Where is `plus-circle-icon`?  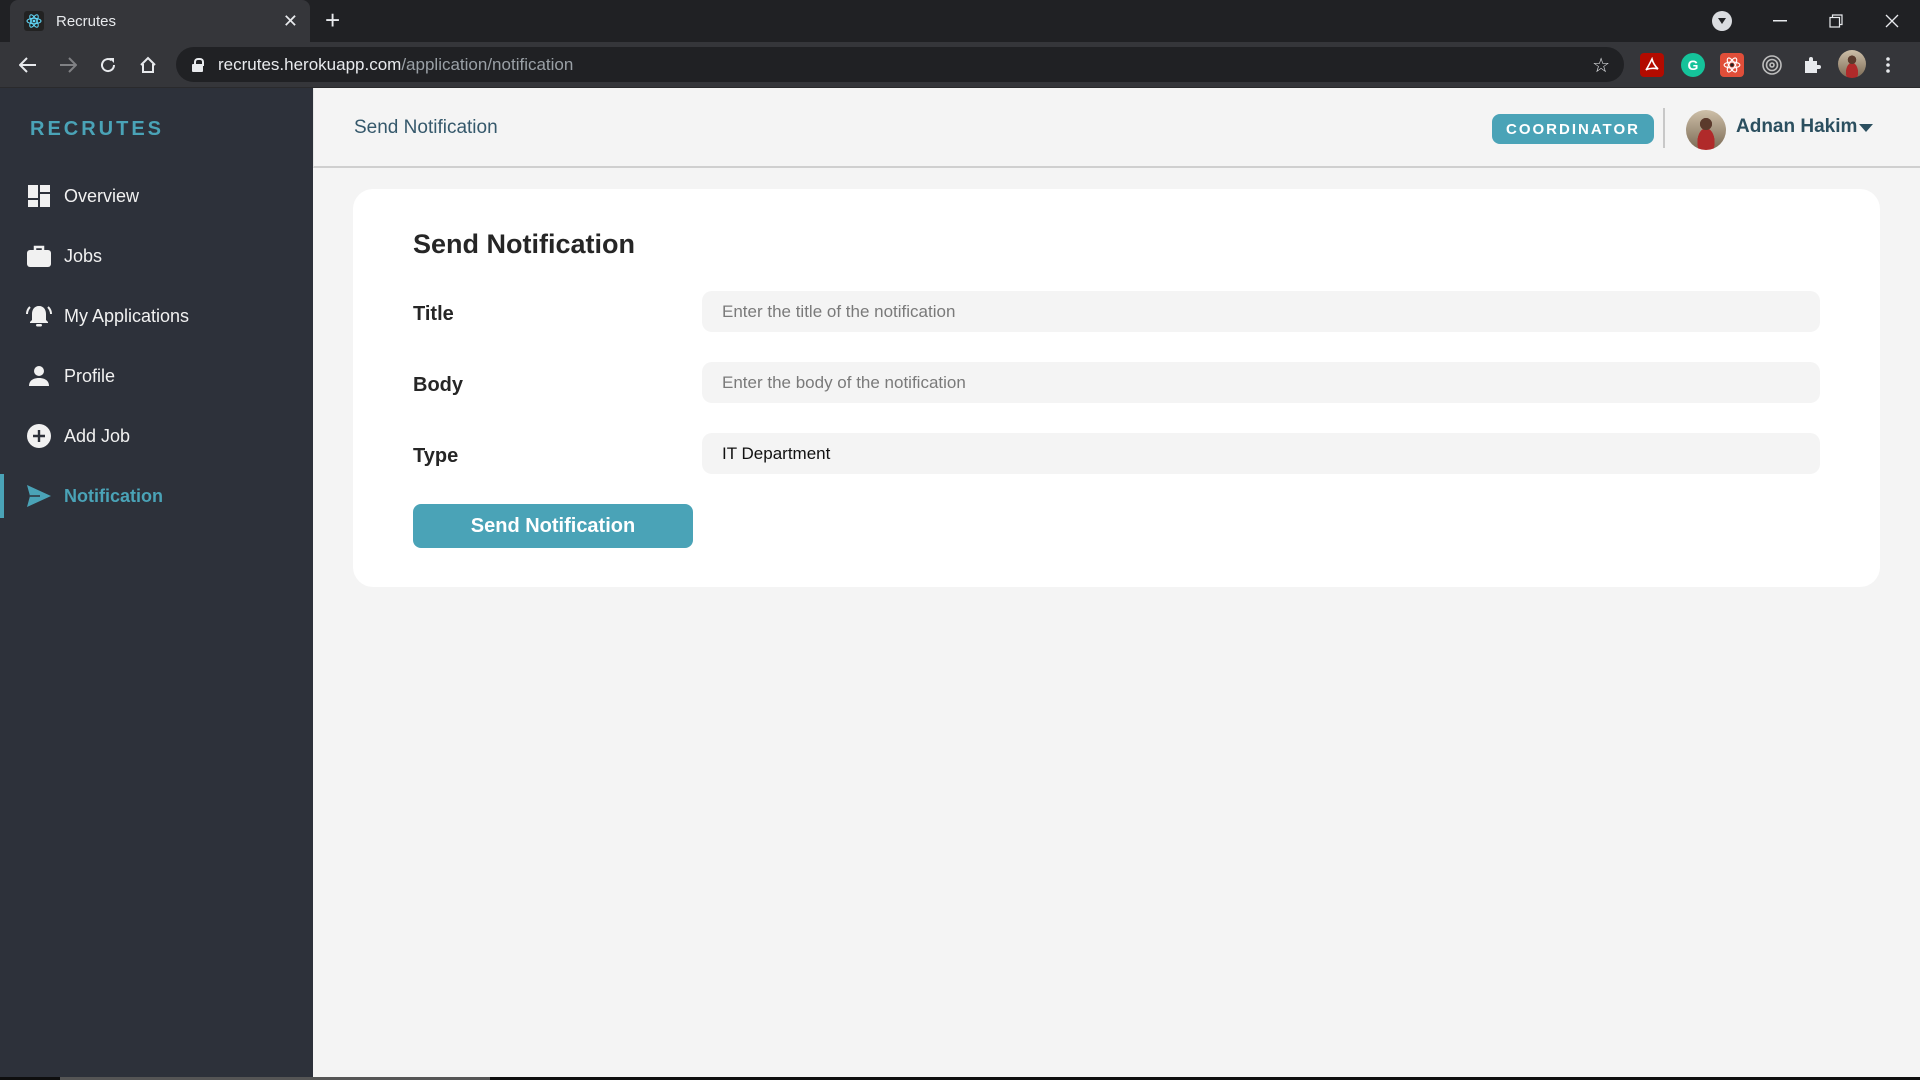 plus-circle-icon is located at coordinates (39, 436).